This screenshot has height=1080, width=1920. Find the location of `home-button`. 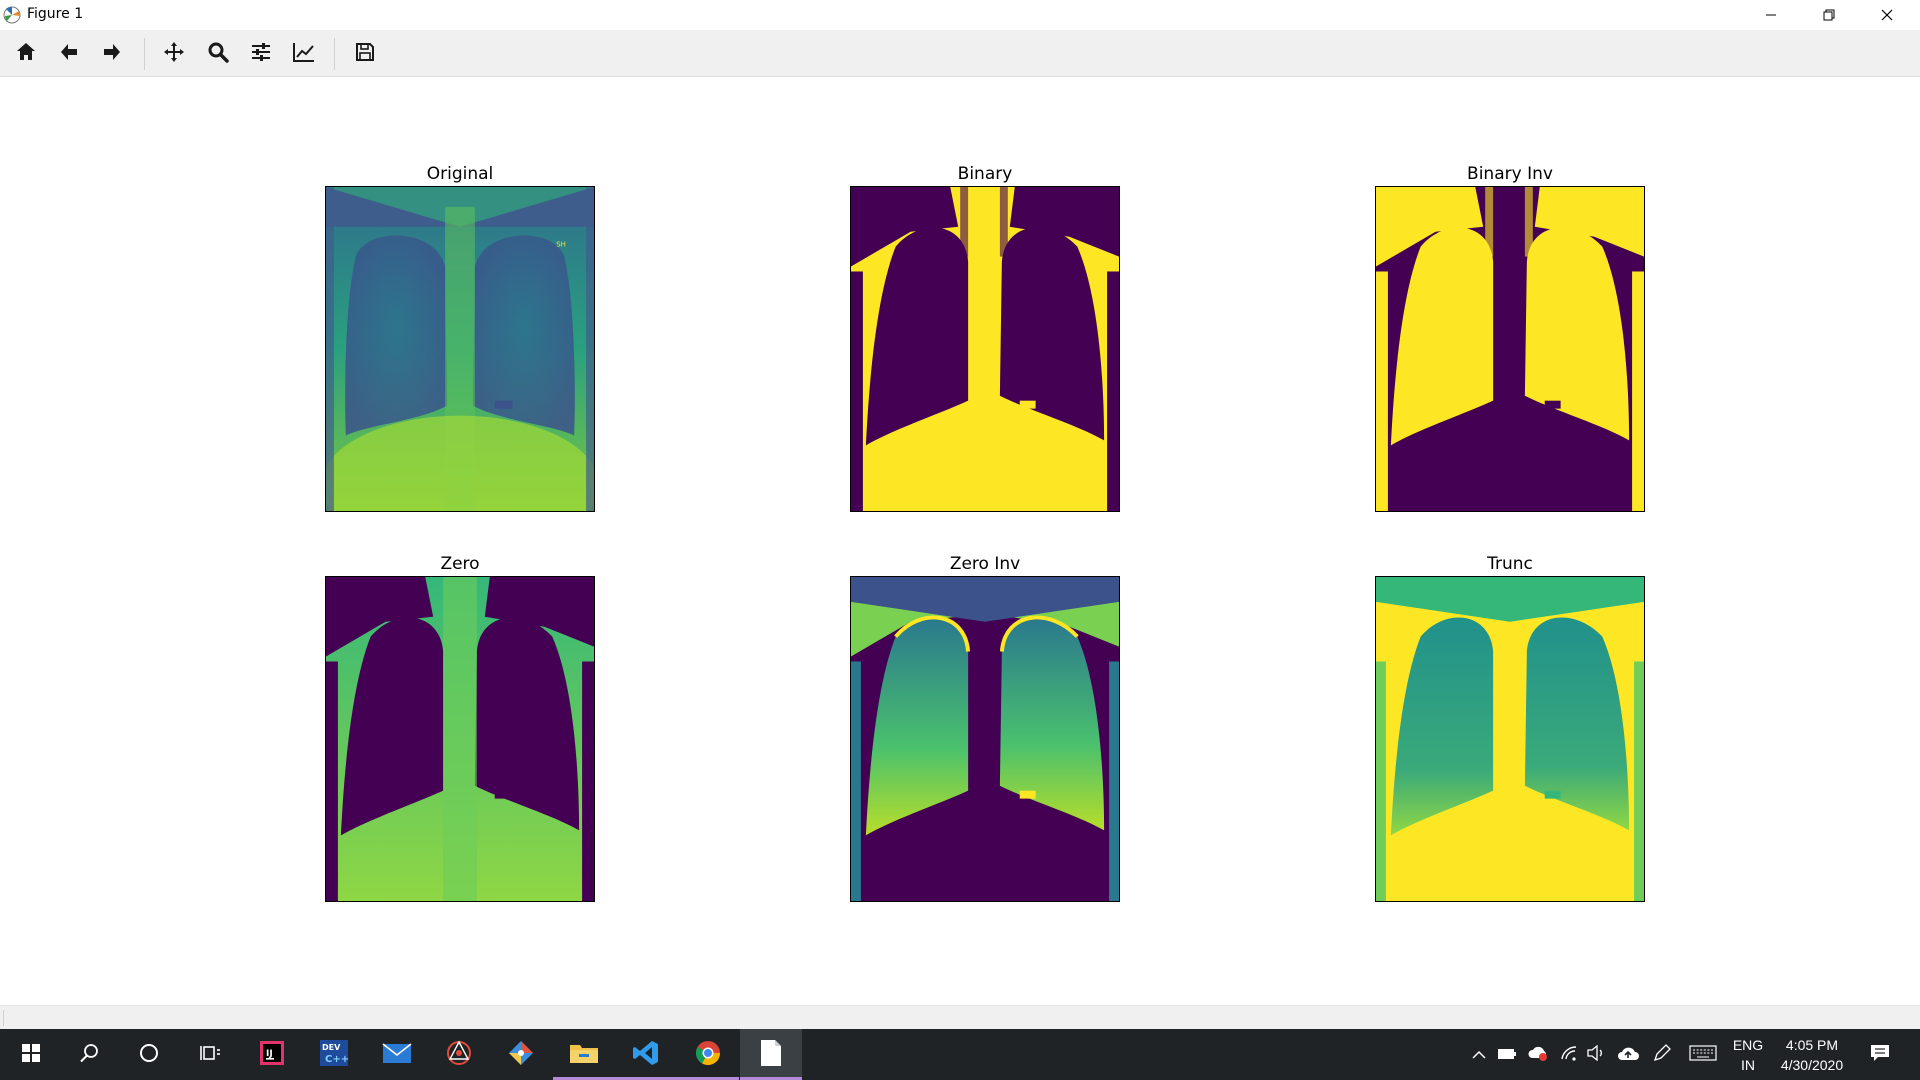

home-button is located at coordinates (26, 54).